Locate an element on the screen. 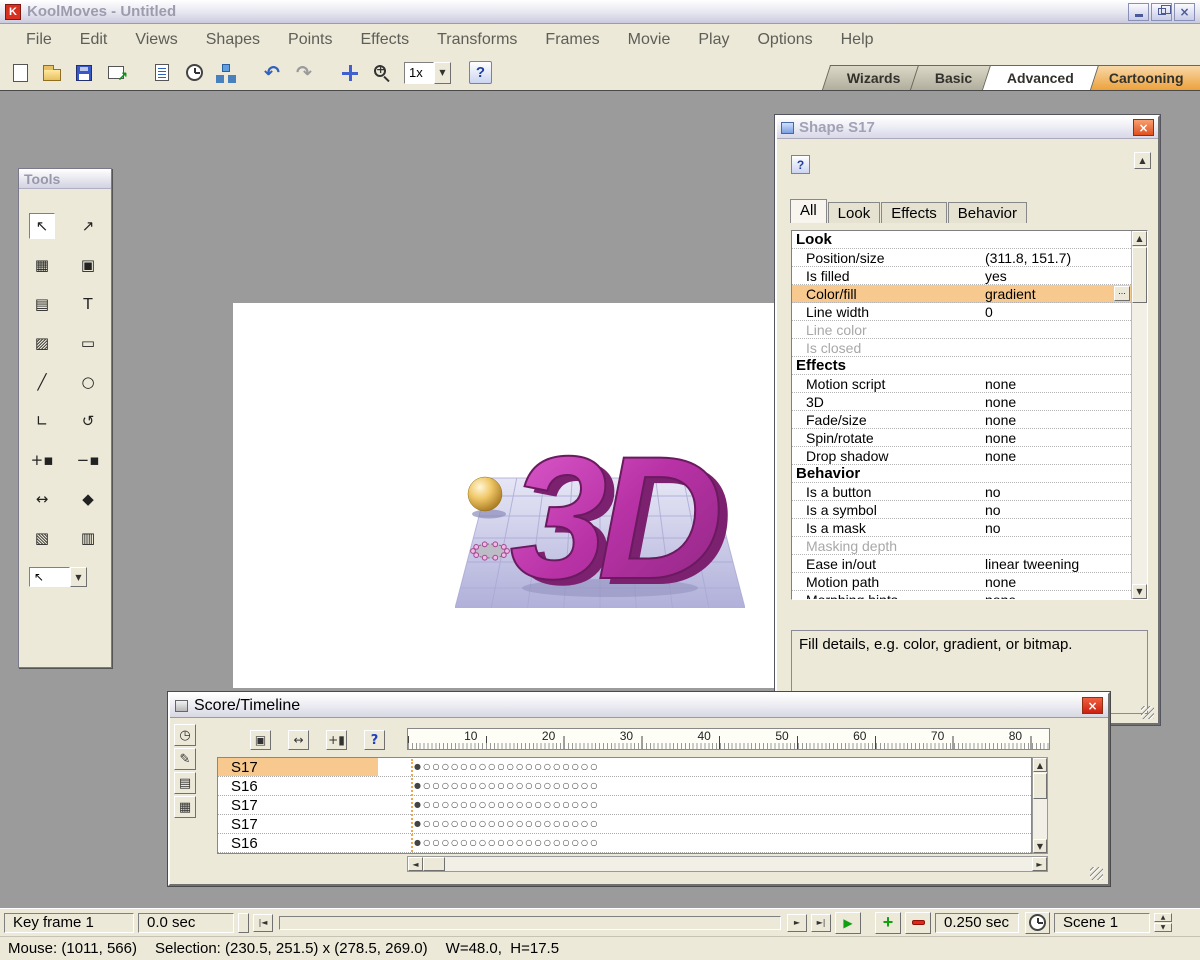 The height and width of the screenshot is (960, 1200). artwork-3d-text: 3D is located at coordinates (619, 523).